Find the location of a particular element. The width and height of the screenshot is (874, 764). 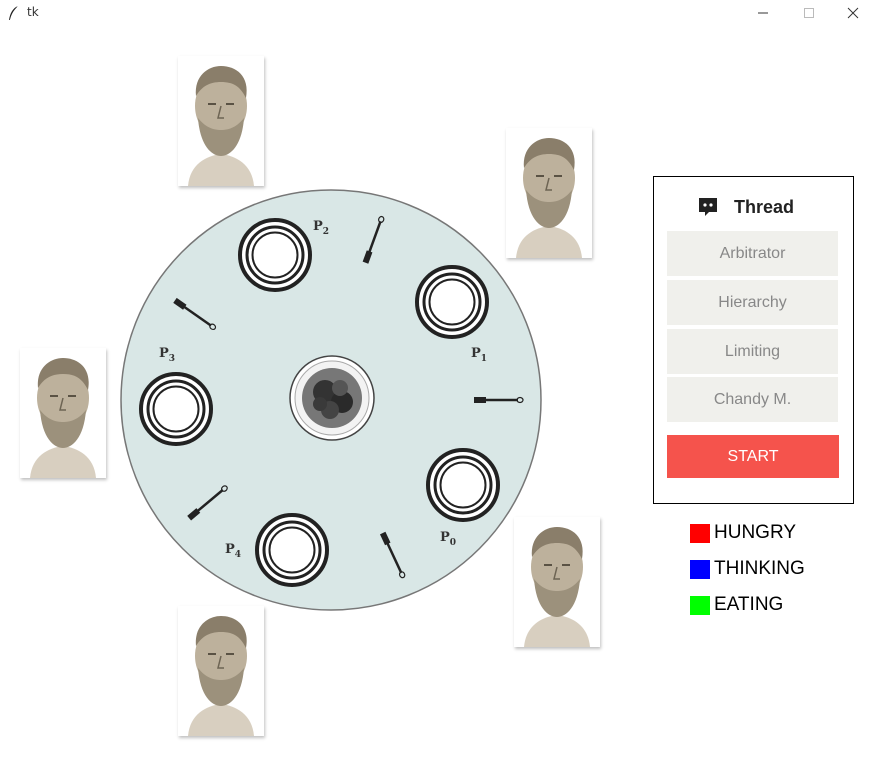

center-bowl is located at coordinates (332, 398).